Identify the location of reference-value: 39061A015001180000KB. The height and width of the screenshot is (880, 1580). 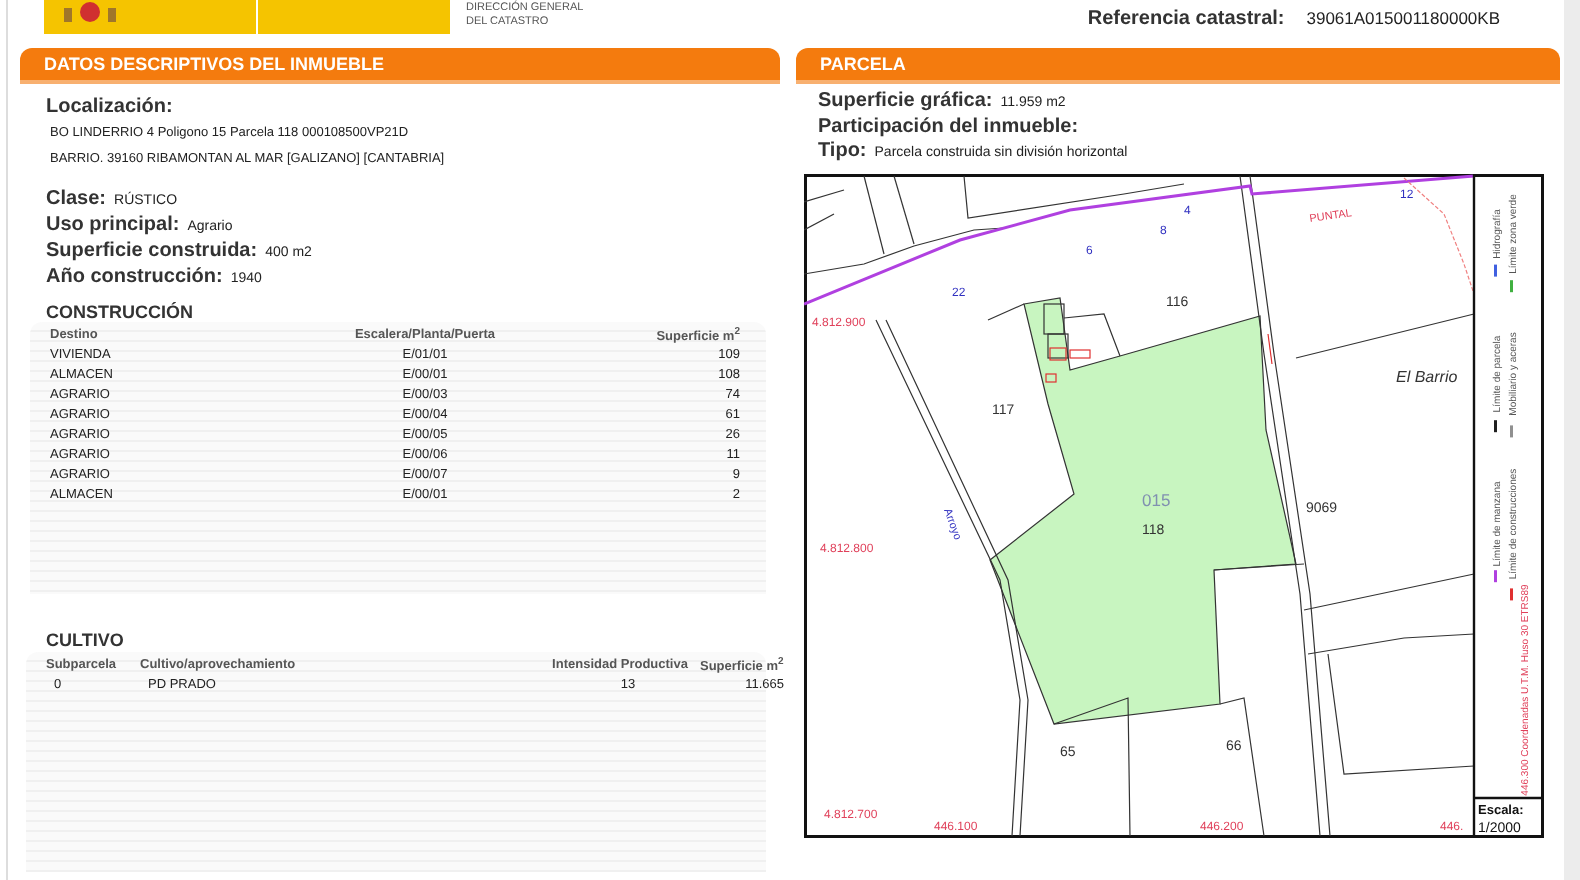
(1403, 18).